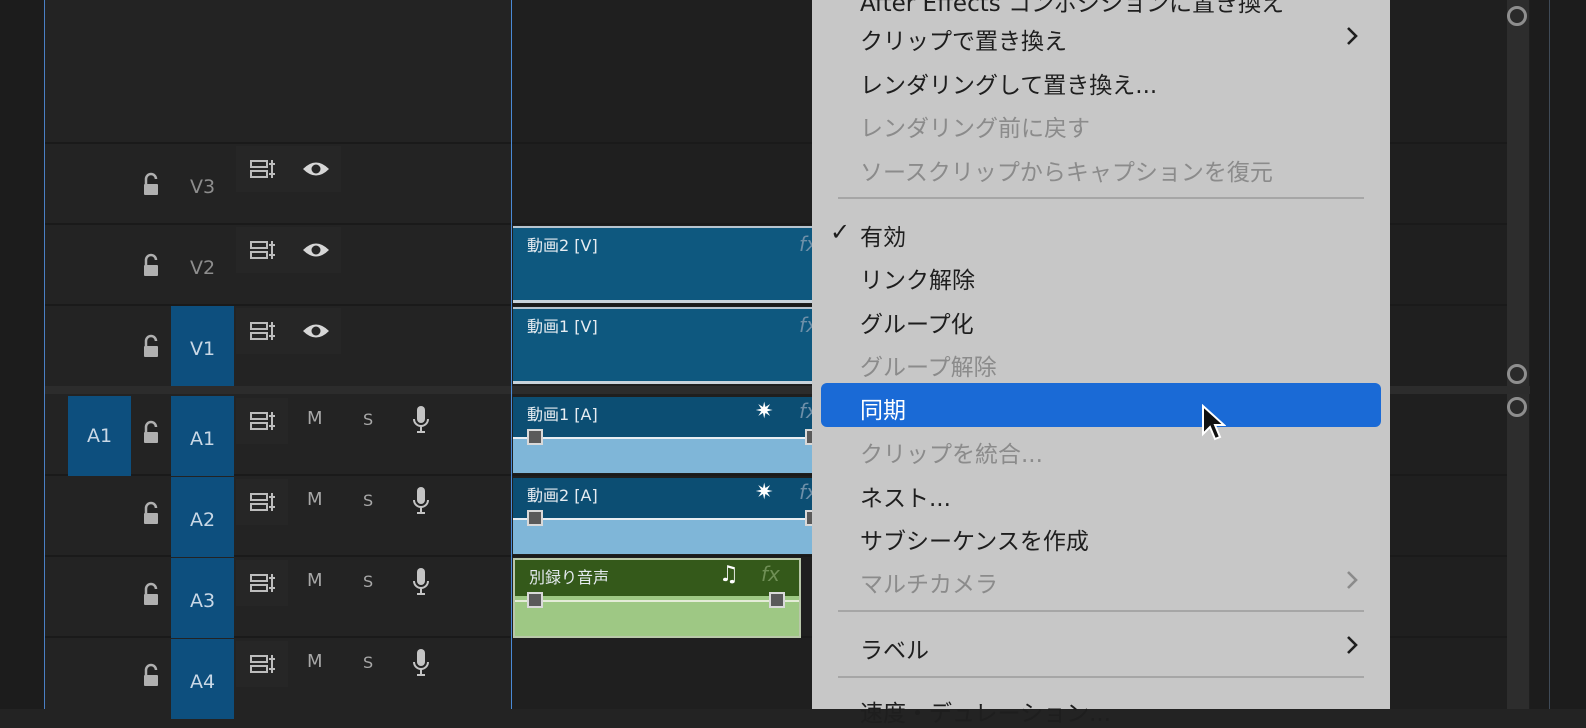 This screenshot has width=1586, height=728. I want to click on menu-item-make-subsequence: サブシーケンスを作成, so click(974, 539).